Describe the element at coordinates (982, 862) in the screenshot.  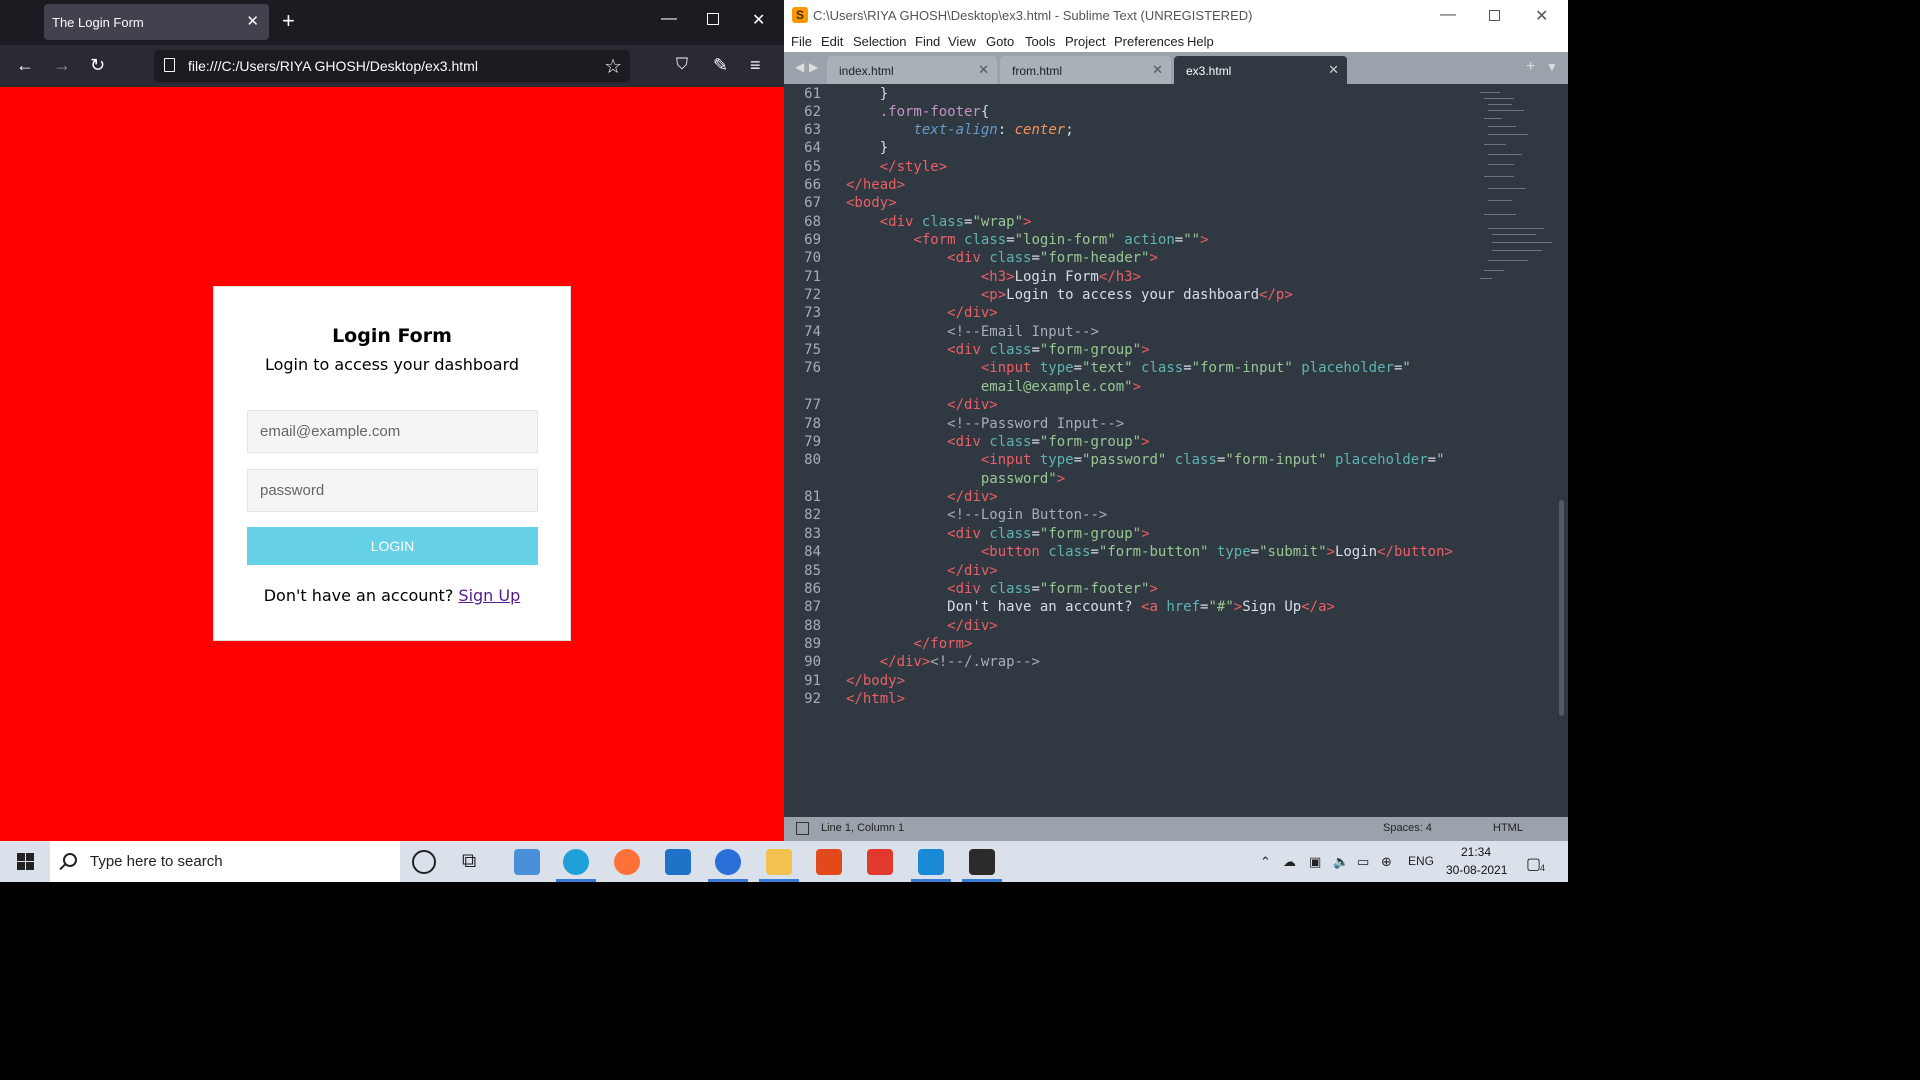
I see `sublime-text-icon` at that location.